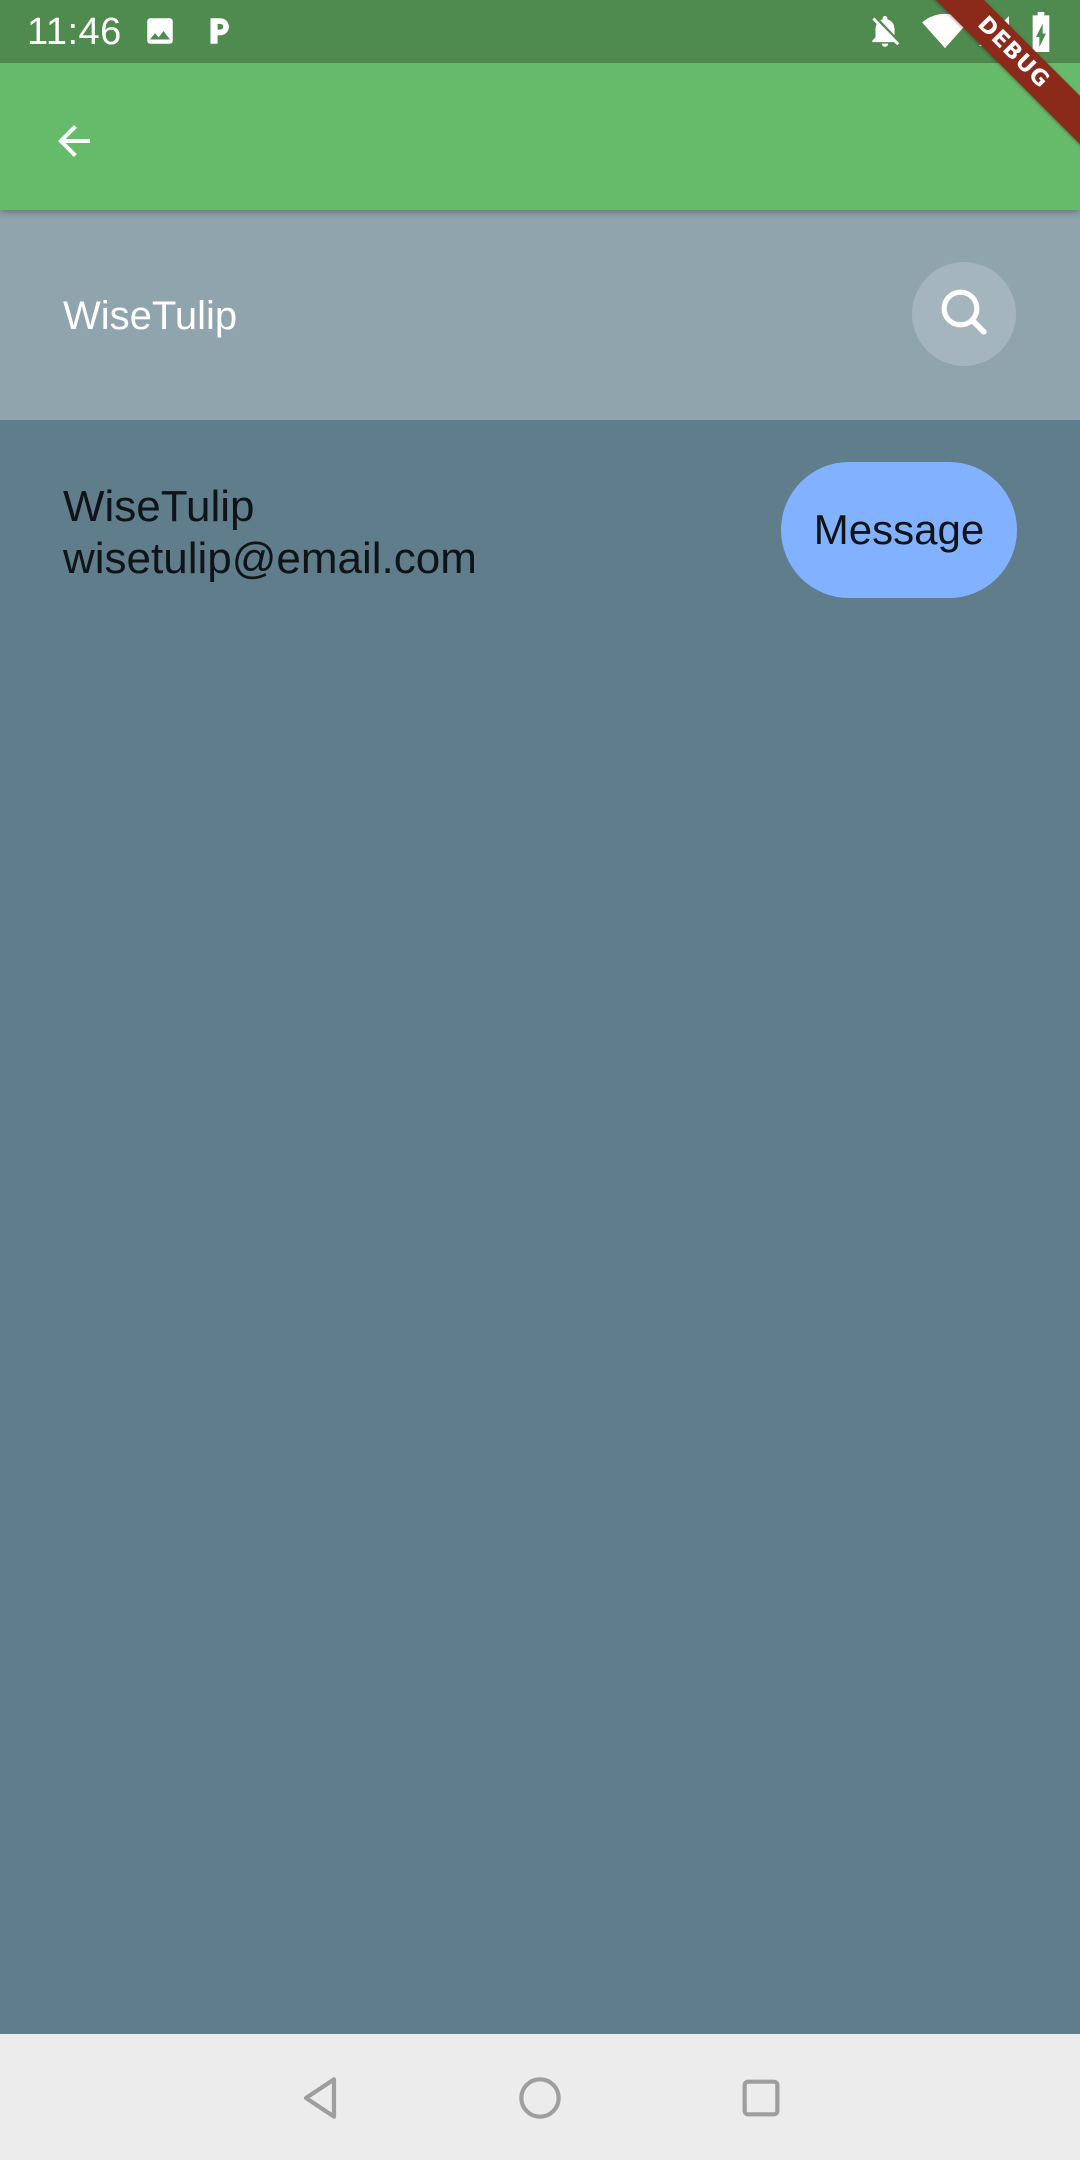 This screenshot has height=2160, width=1080. I want to click on search-icon, so click(964, 314).